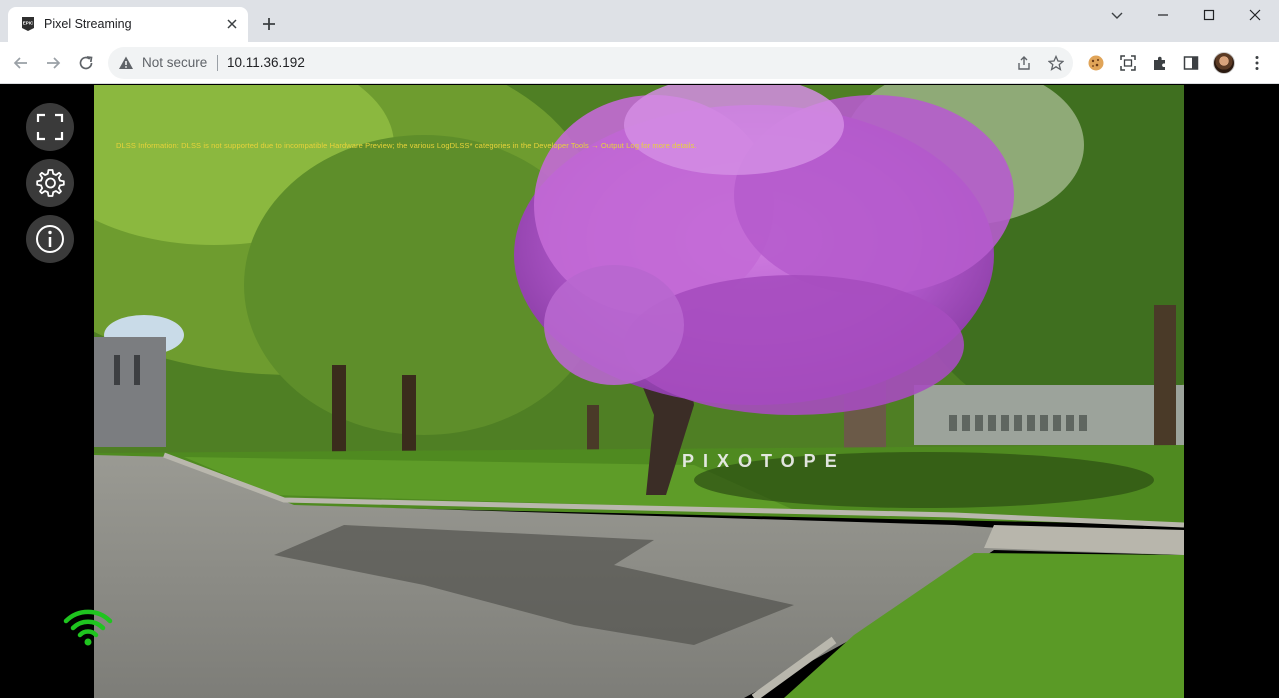 The width and height of the screenshot is (1279, 698). I want to click on warning-triangle-icon, so click(126, 63).